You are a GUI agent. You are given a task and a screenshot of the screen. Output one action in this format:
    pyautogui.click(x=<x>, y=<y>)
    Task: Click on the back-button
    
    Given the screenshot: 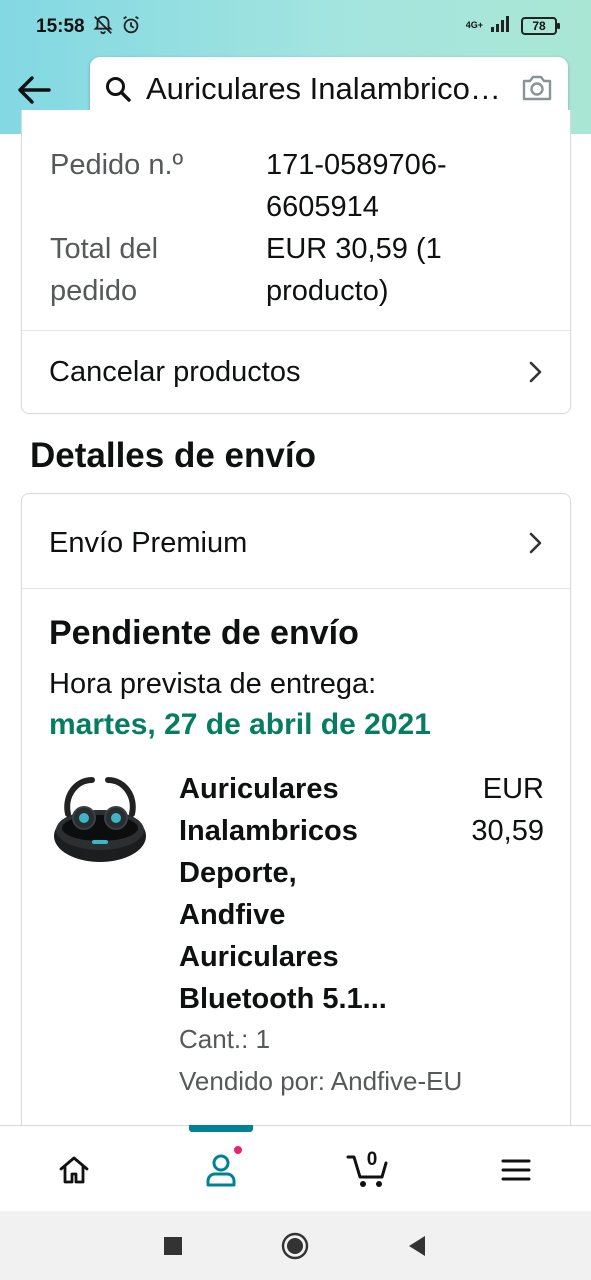 What is the action you would take?
    pyautogui.click(x=34, y=90)
    